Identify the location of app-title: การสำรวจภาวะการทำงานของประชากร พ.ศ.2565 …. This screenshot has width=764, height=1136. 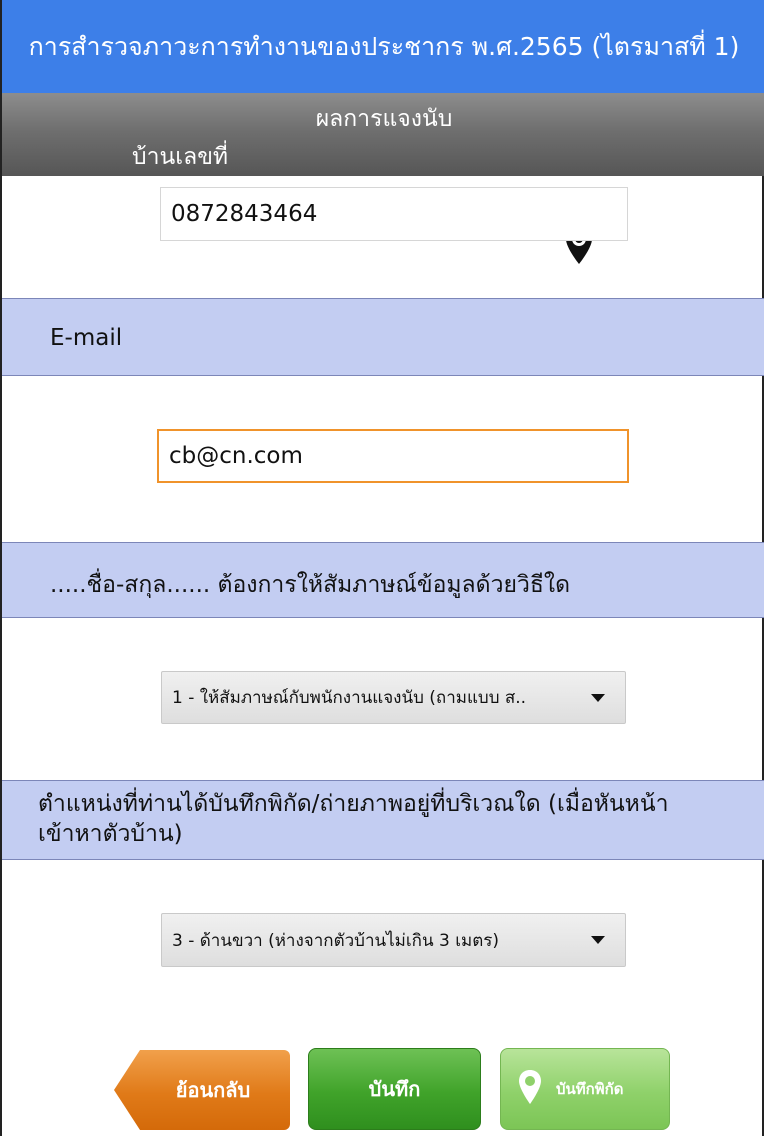
(384, 46).